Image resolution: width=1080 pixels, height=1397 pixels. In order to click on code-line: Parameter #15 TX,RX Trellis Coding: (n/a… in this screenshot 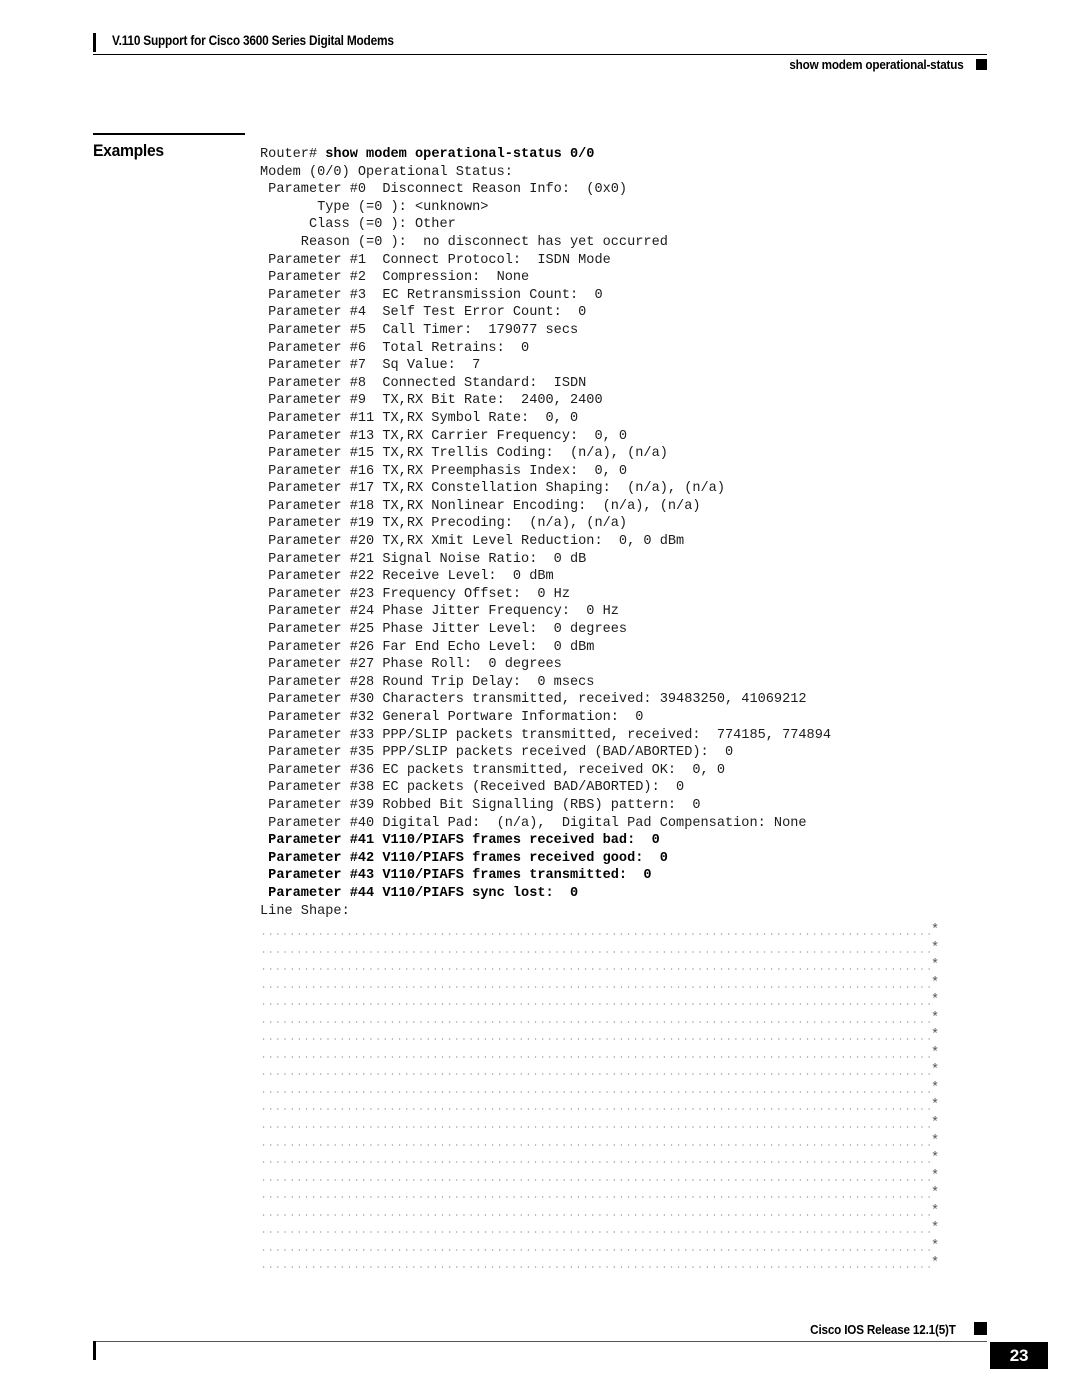, I will do `click(464, 454)`.